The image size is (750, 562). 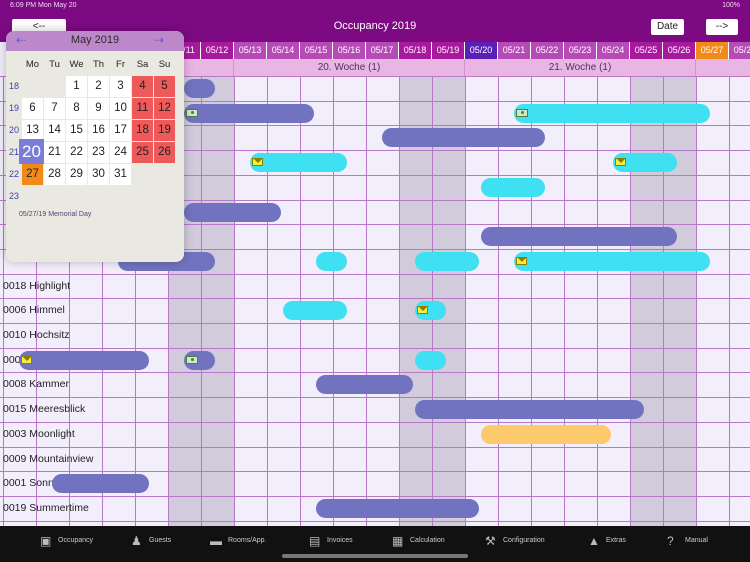 I want to click on column-date-05-15: 05/15, so click(x=316, y=50).